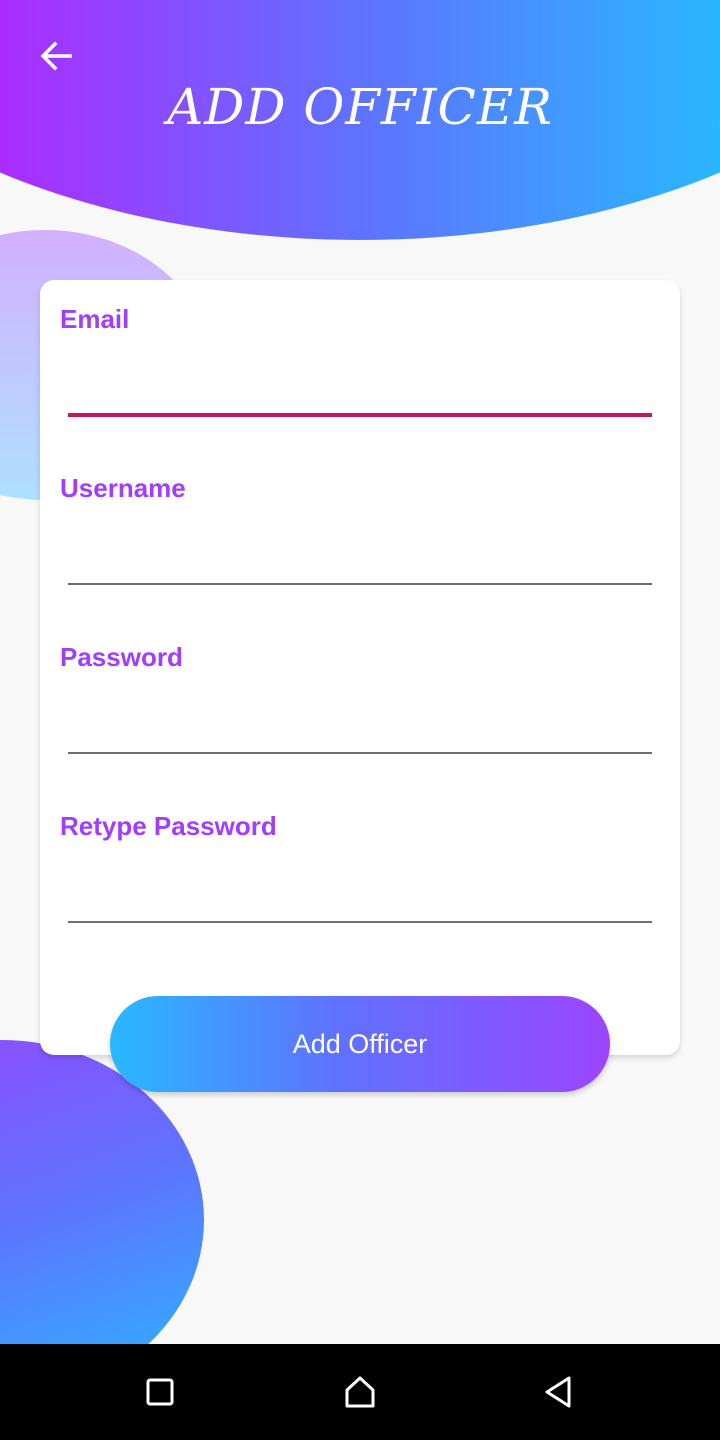 This screenshot has width=720, height=1440. I want to click on email-field: Email, so click(356, 360).